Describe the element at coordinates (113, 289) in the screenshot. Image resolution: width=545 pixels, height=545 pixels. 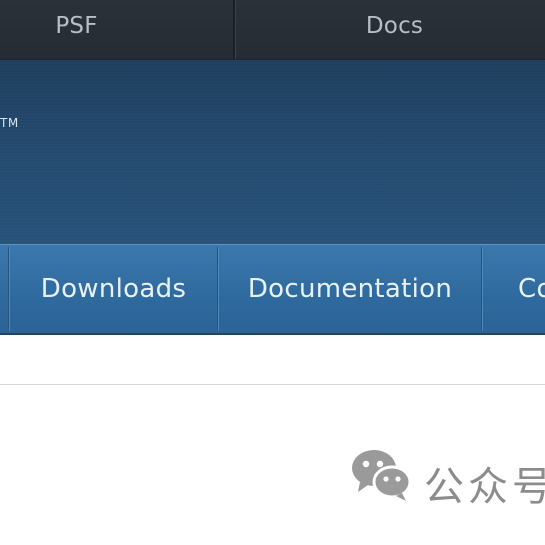
I see `nav-downloads: Downloads` at that location.